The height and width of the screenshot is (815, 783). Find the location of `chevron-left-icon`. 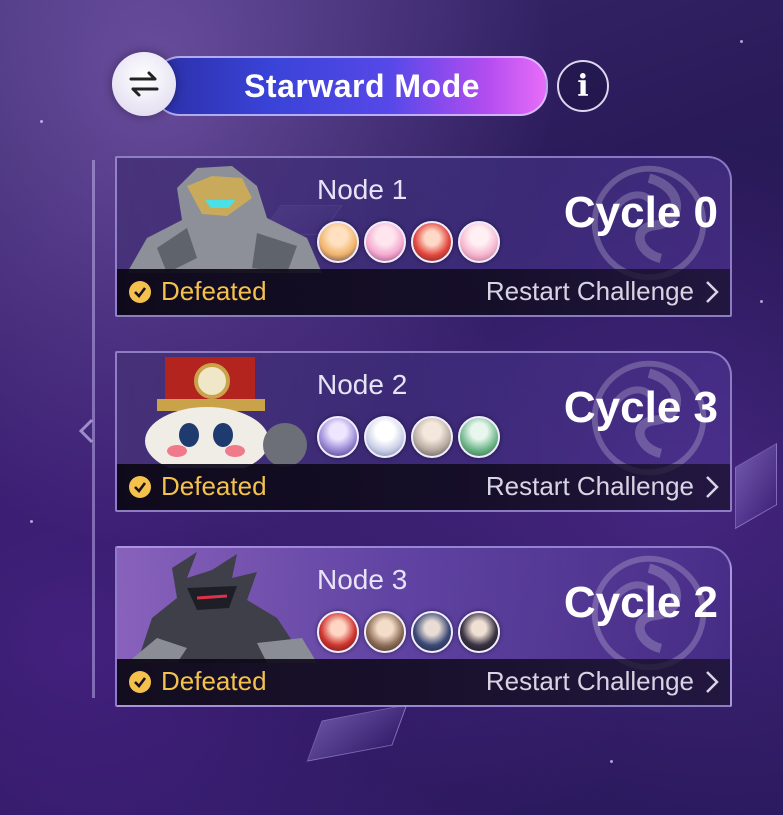

chevron-left-icon is located at coordinates (86, 431).